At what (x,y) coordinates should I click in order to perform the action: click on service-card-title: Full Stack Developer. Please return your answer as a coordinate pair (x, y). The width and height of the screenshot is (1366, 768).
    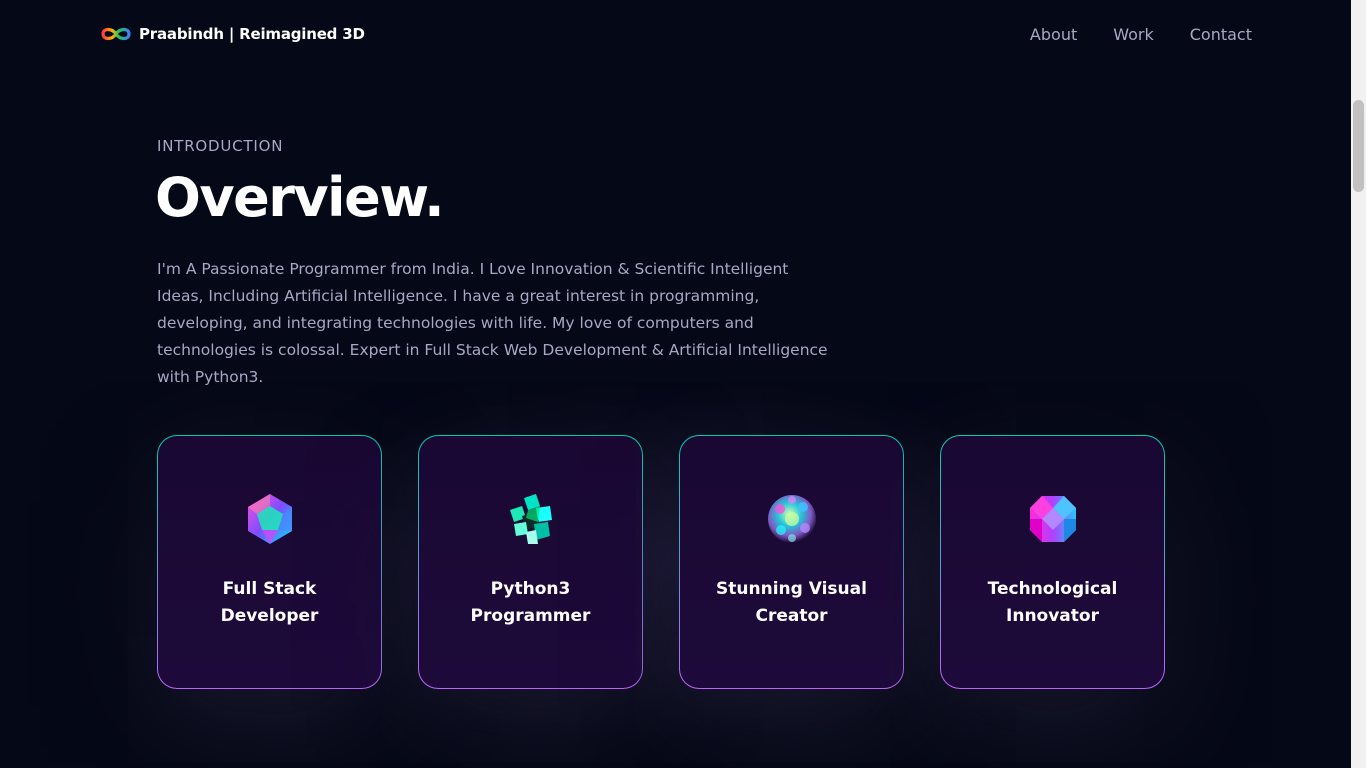
    Looking at the image, I should click on (269, 602).